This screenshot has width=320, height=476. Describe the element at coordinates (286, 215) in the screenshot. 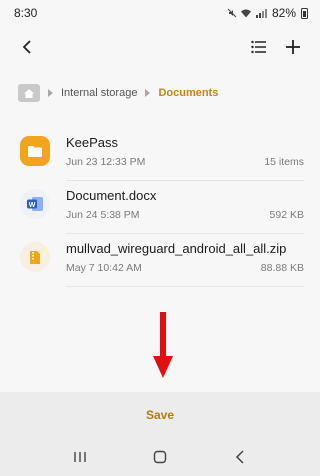

I see `file-size: 592 KB` at that location.